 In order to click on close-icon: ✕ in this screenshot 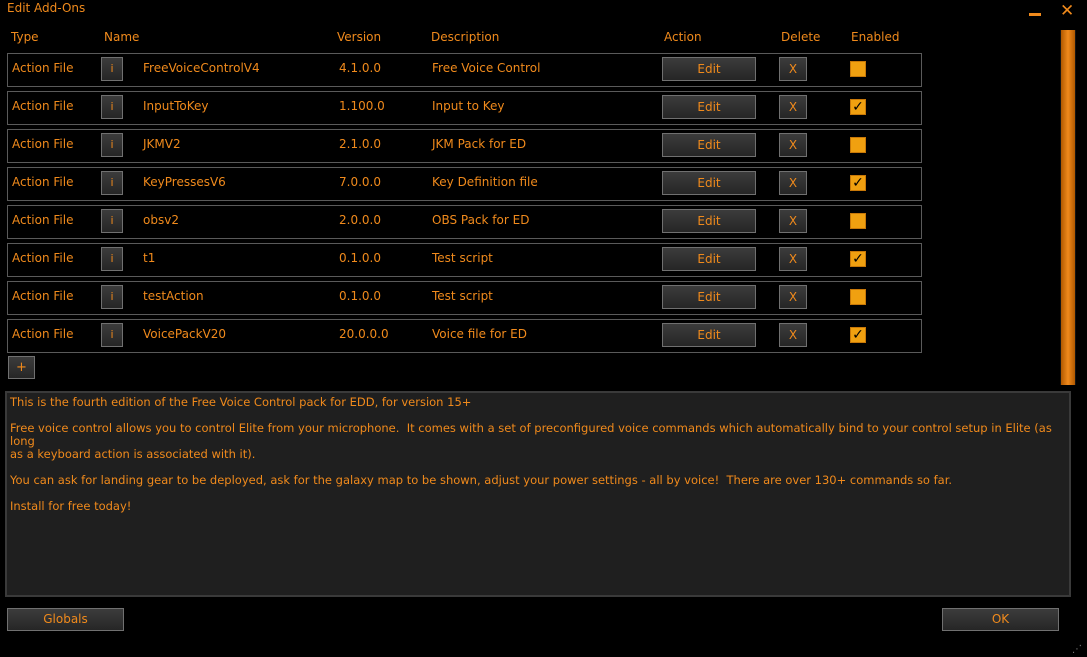, I will do `click(1067, 11)`.